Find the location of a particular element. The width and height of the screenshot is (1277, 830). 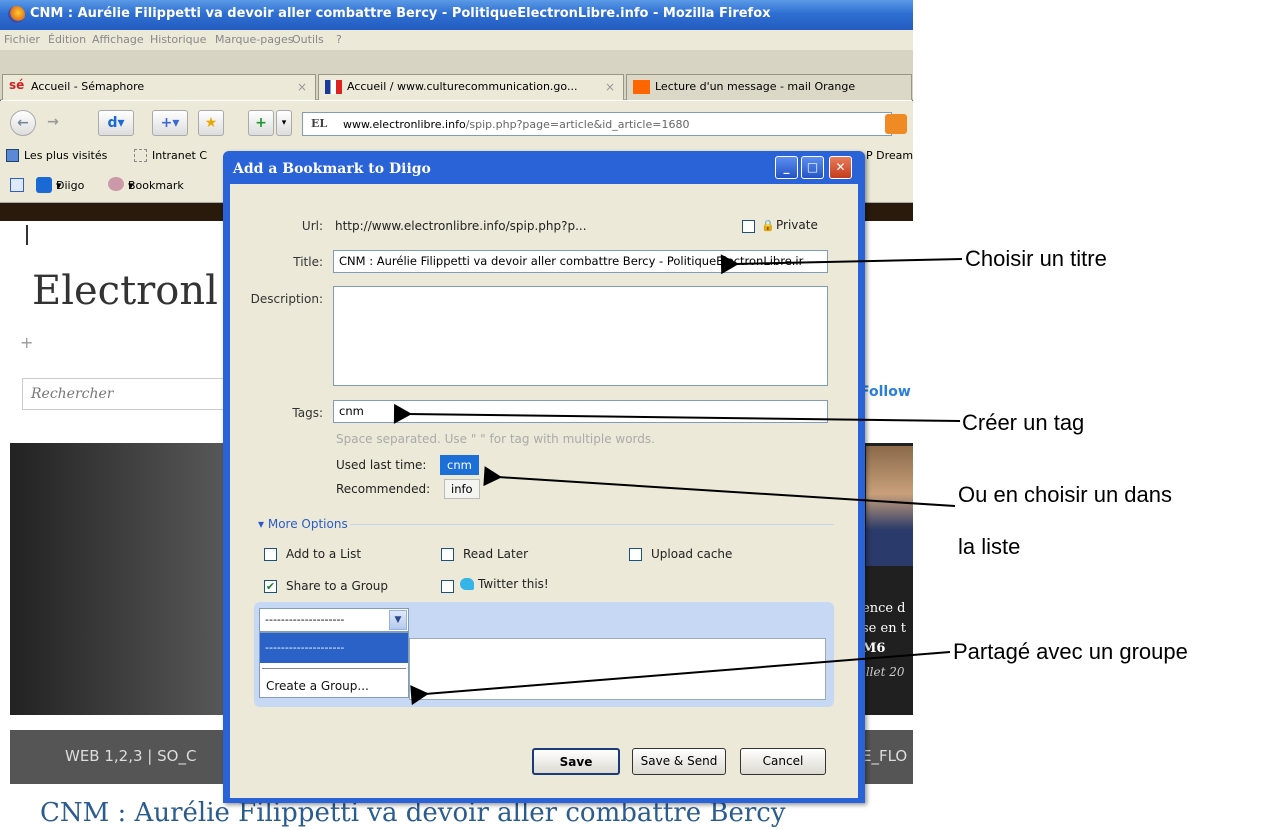

recommended-label: Recommended: is located at coordinates (383, 489).